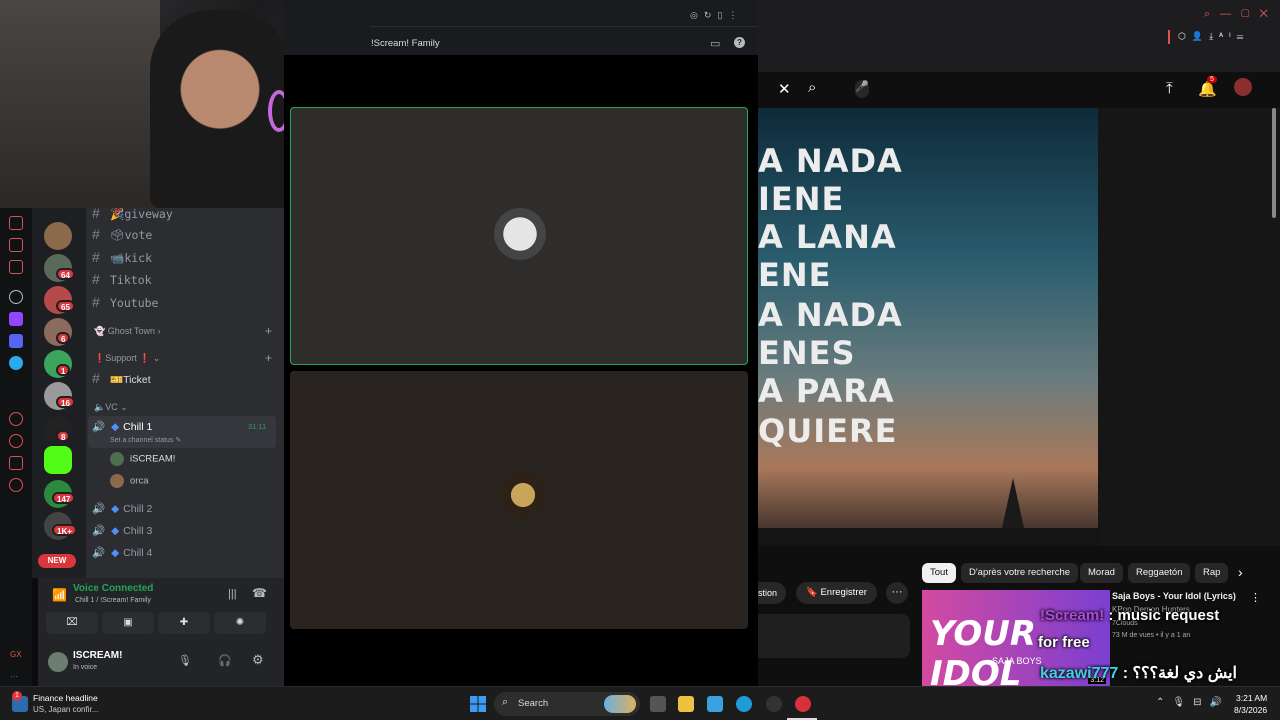  Describe the element at coordinates (744, 704) in the screenshot. I see `edge-icon` at that location.